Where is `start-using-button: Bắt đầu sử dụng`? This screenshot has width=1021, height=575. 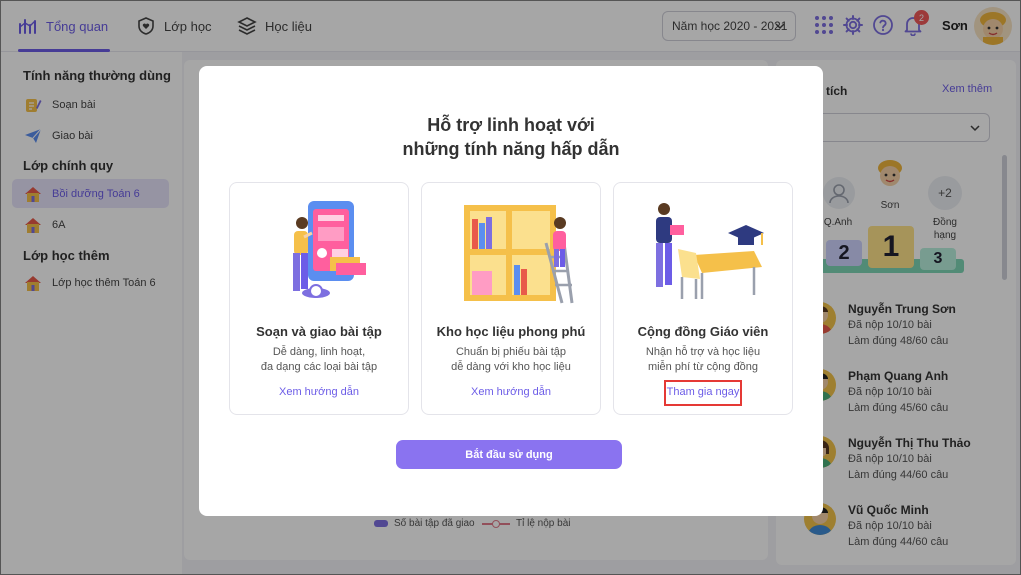 start-using-button: Bắt đầu sử dụng is located at coordinates (509, 454).